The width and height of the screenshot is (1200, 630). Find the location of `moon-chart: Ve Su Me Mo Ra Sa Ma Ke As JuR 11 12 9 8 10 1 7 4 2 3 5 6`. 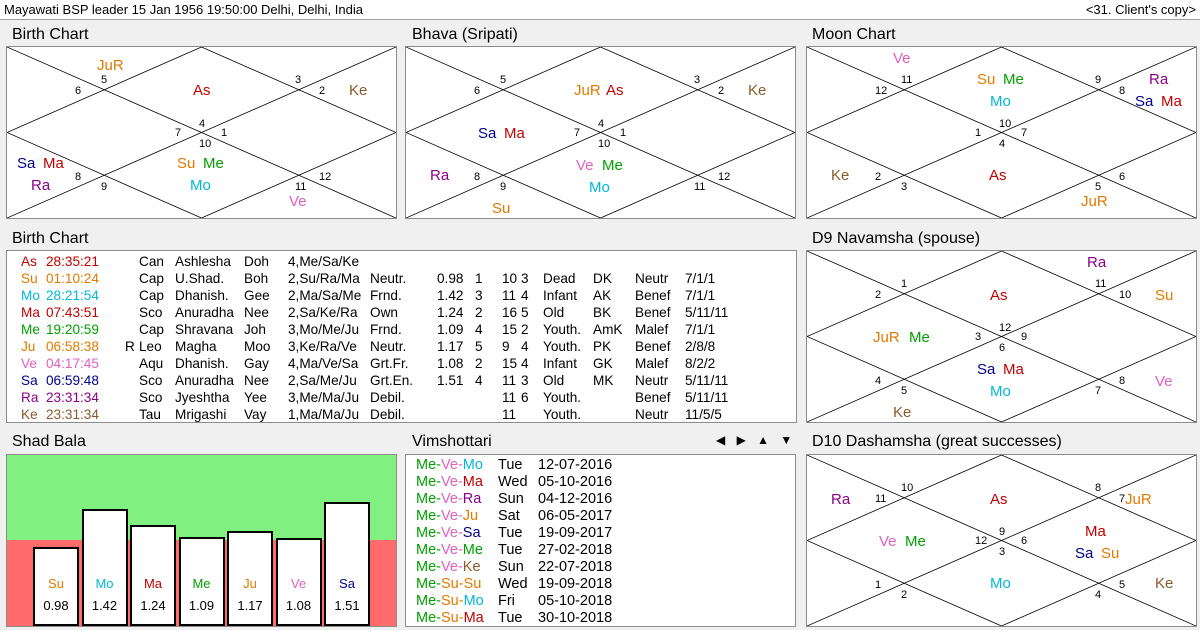

moon-chart: Ve Su Me Mo Ra Sa Ma Ke As JuR 11 12 9 8 10 1 7 4 2 3 5 6 is located at coordinates (1001, 132).